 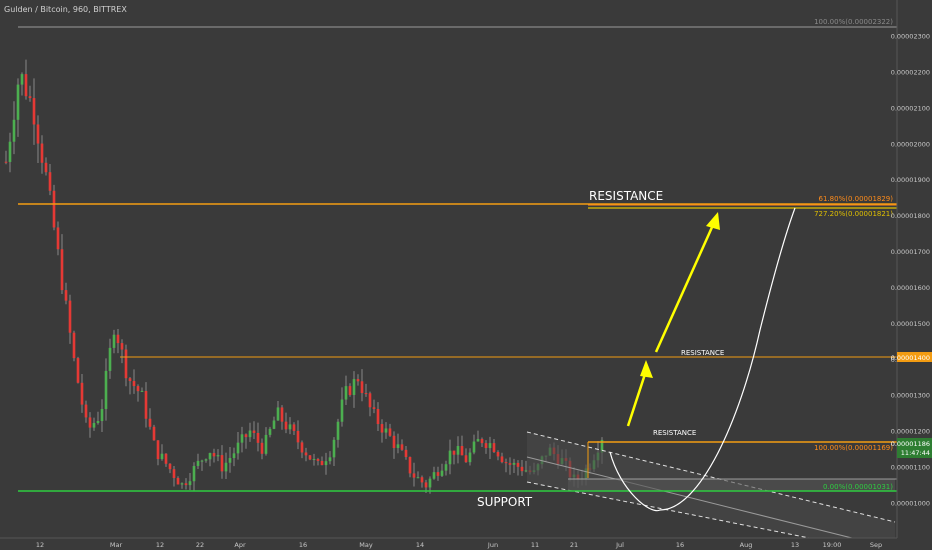 What do you see at coordinates (240, 545) in the screenshot?
I see `time-tick-label: Apr` at bounding box center [240, 545].